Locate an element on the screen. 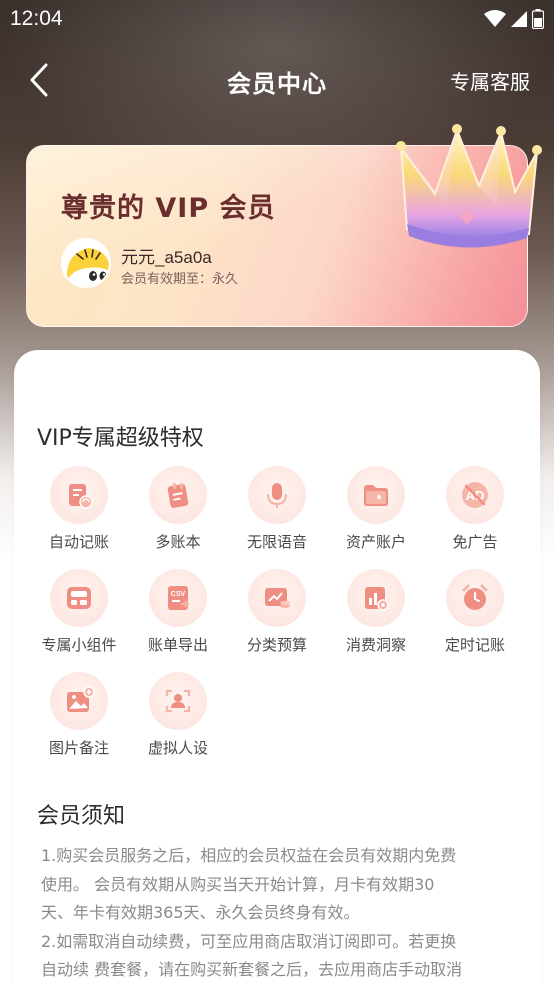  privilege-label: 账单导出 is located at coordinates (177, 645).